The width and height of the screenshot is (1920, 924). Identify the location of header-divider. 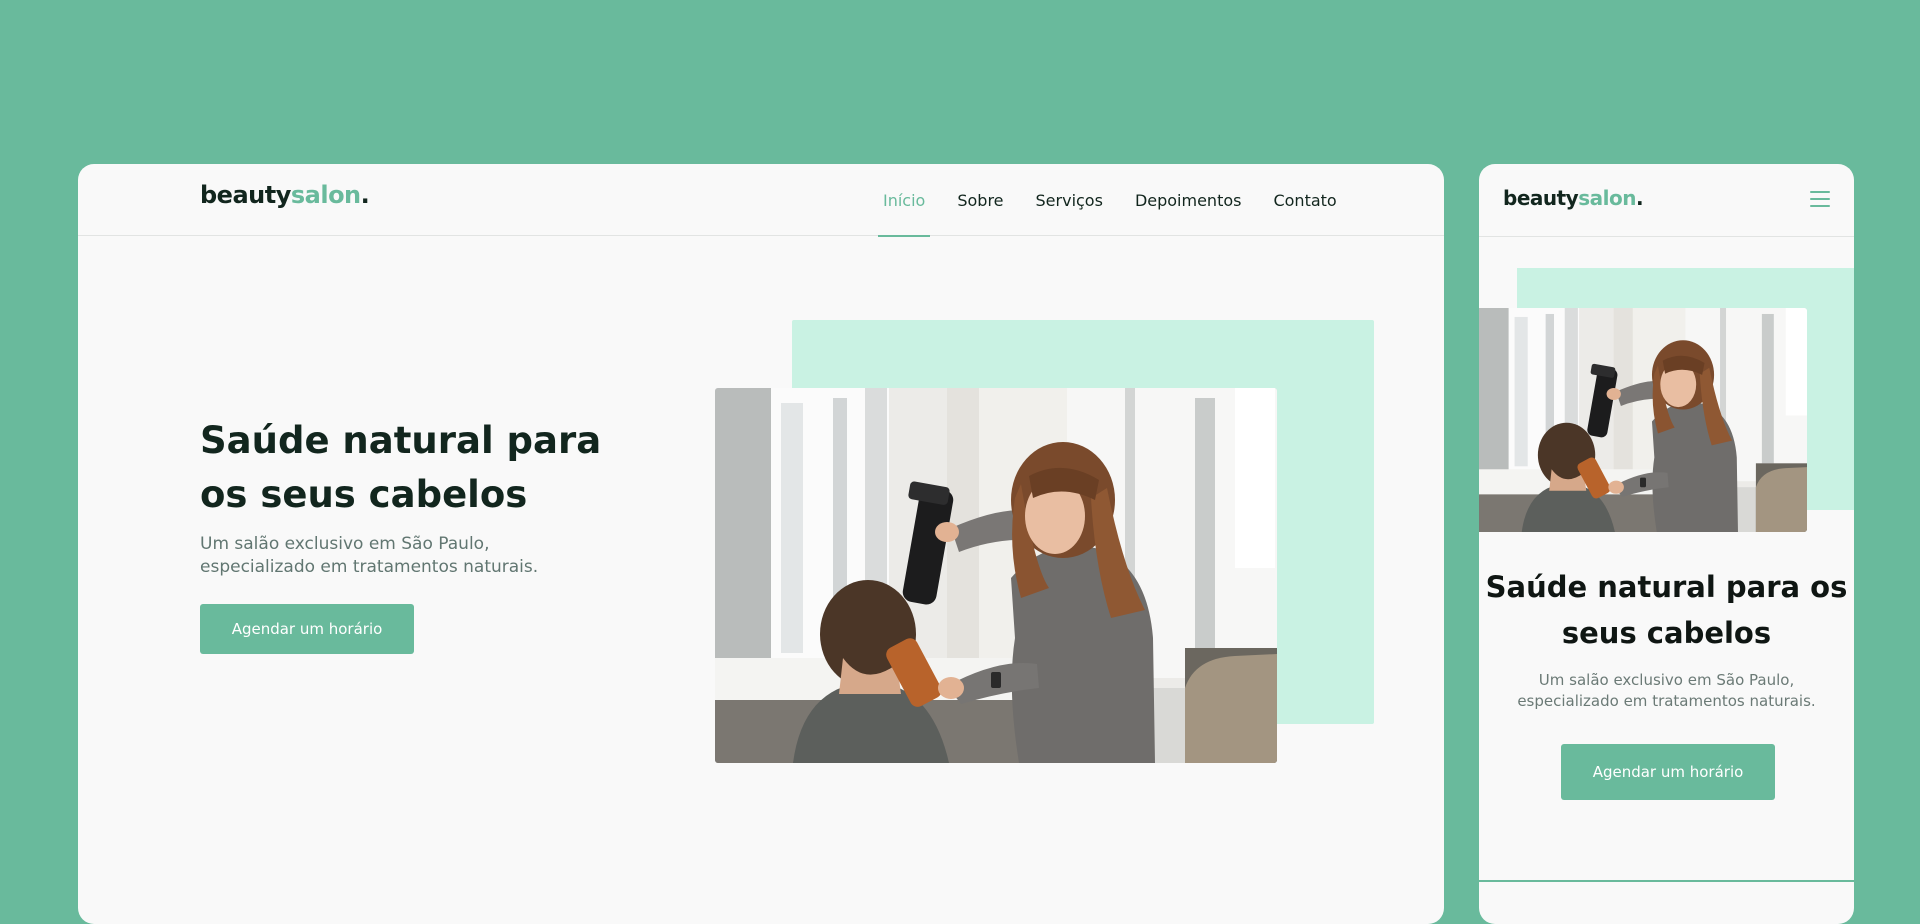
(1666, 236).